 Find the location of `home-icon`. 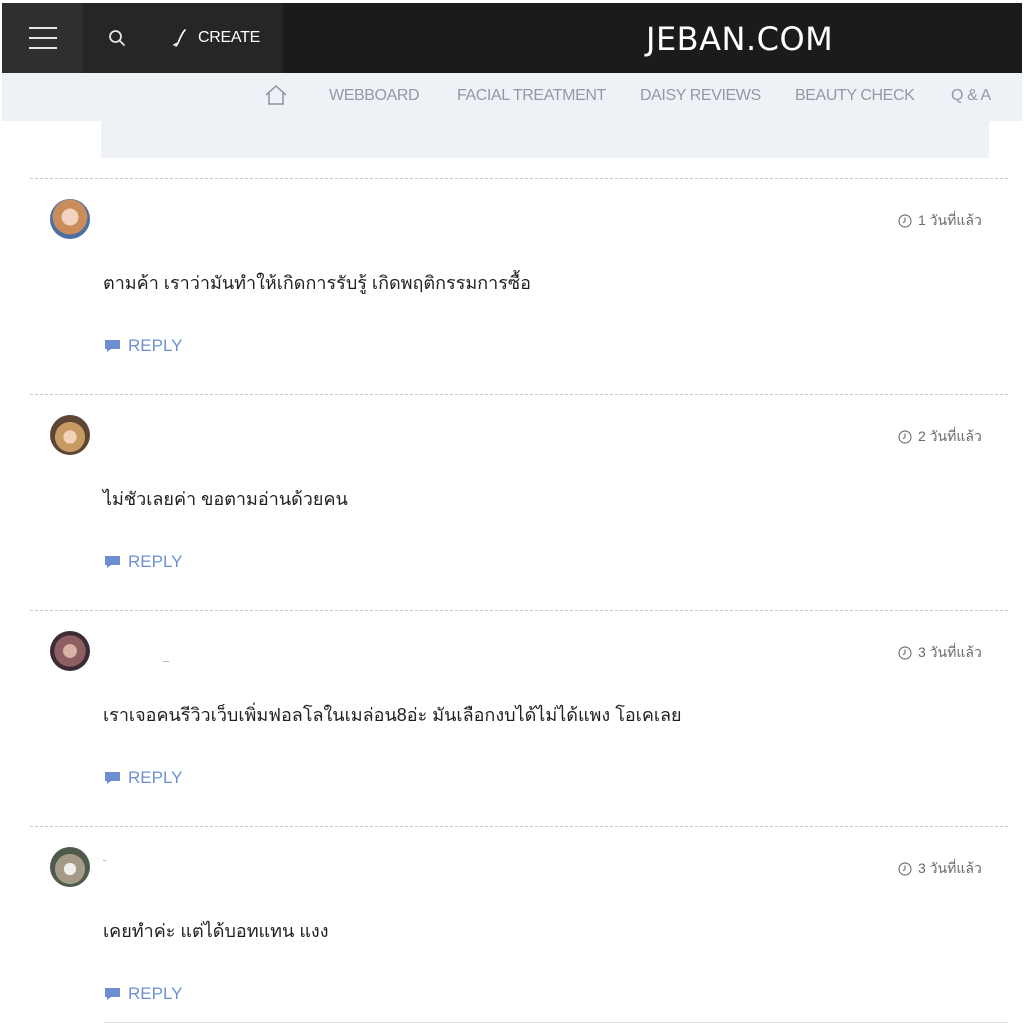

home-icon is located at coordinates (276, 95).